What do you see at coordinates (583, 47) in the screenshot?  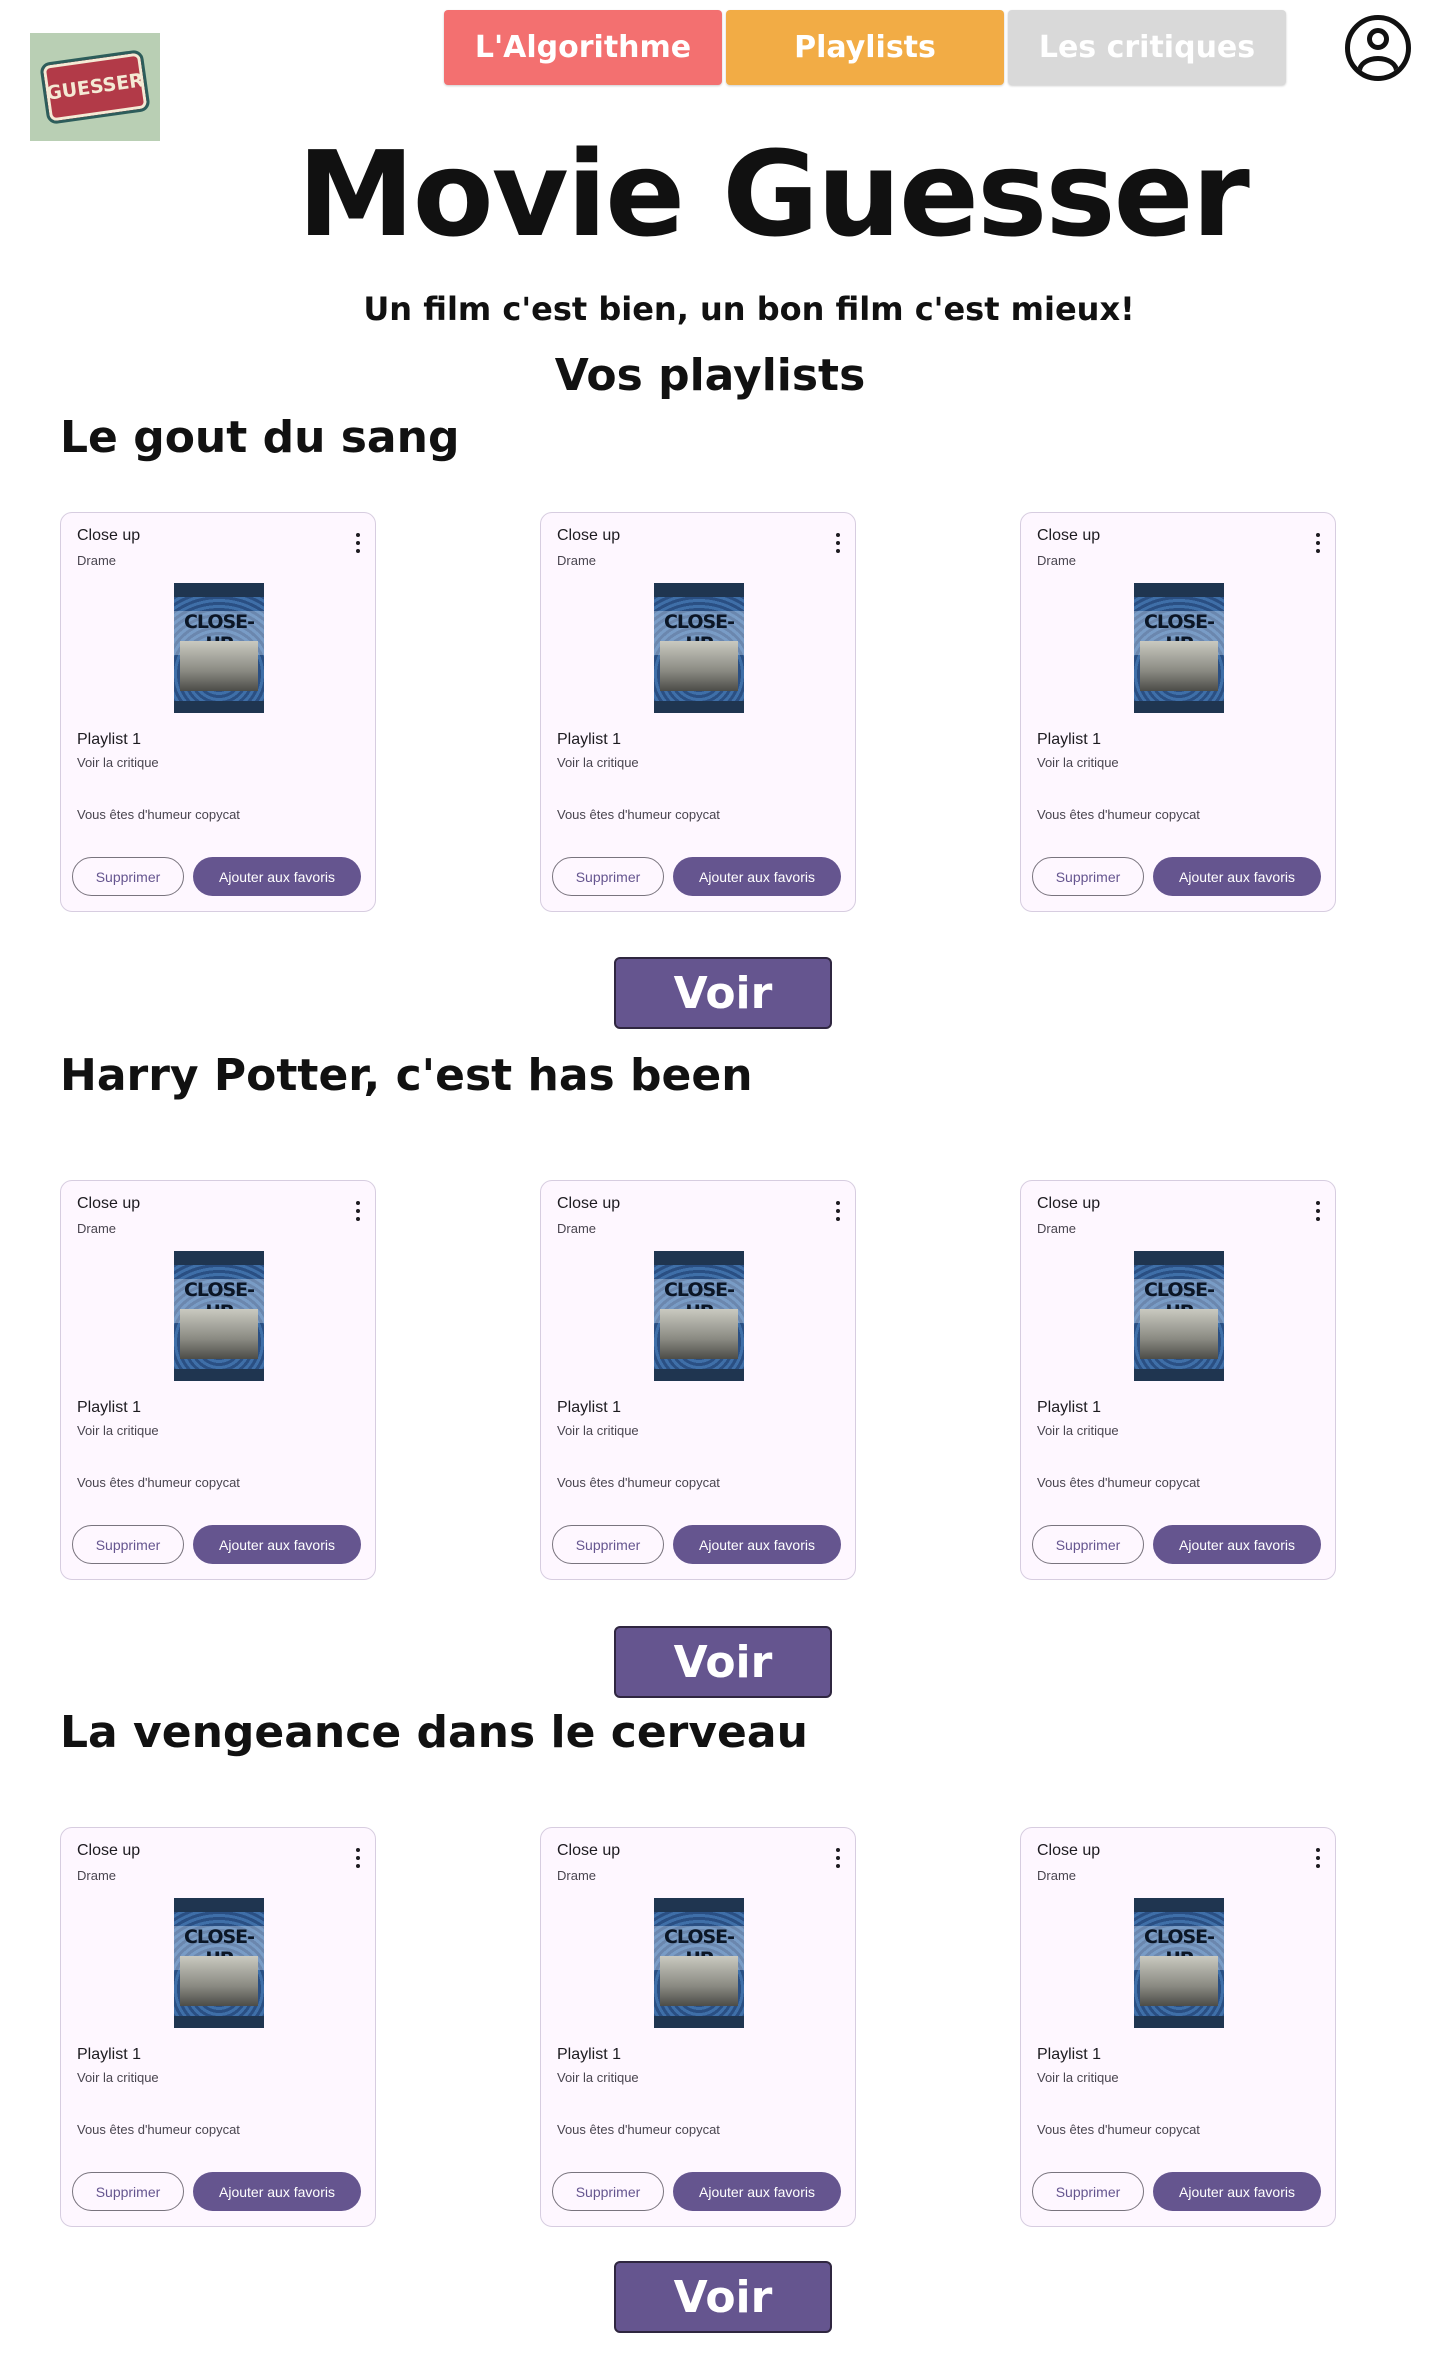 I see `nav-tab-algorithme: L'Algorithme` at bounding box center [583, 47].